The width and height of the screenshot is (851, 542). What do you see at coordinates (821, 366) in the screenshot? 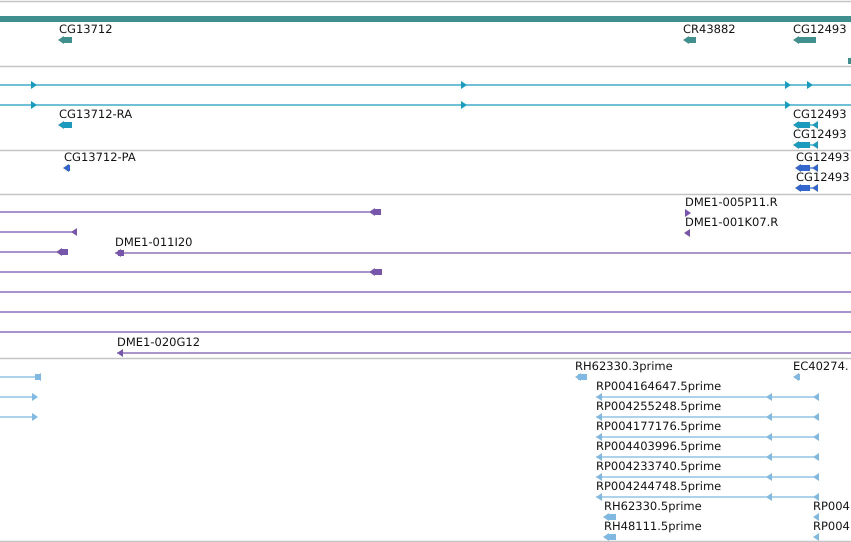
I see `feature-label: EC40274.` at bounding box center [821, 366].